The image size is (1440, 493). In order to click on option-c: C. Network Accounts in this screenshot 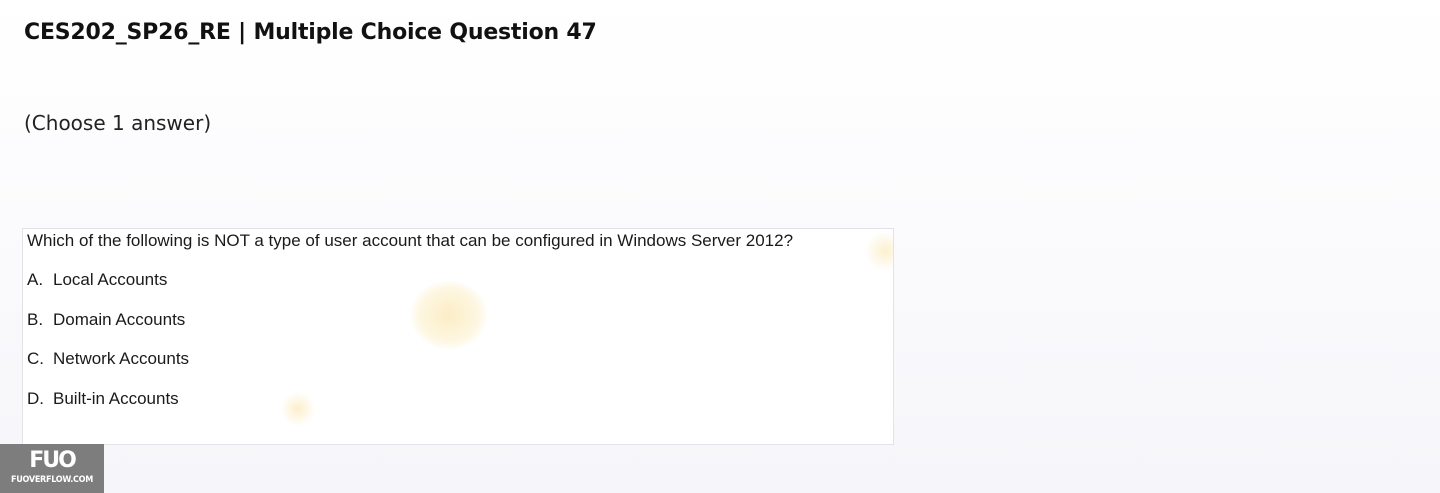, I will do `click(108, 359)`.